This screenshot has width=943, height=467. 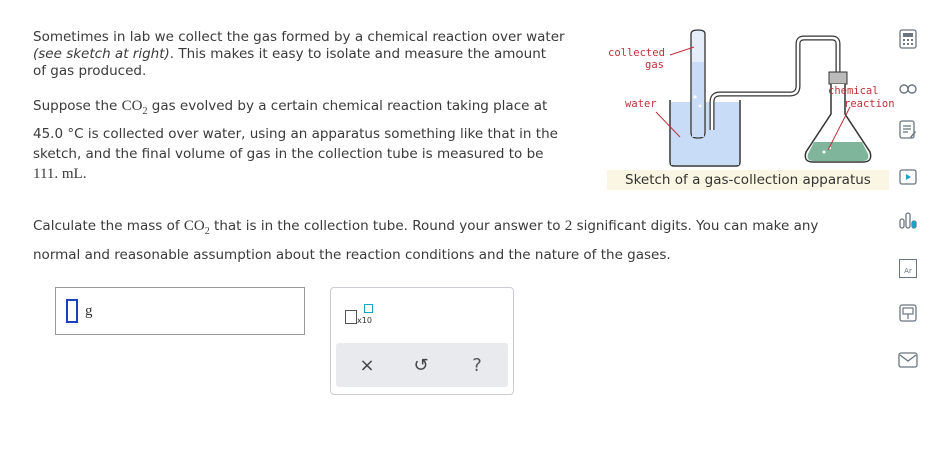 What do you see at coordinates (908, 89) in the screenshot?
I see `link-icon` at bounding box center [908, 89].